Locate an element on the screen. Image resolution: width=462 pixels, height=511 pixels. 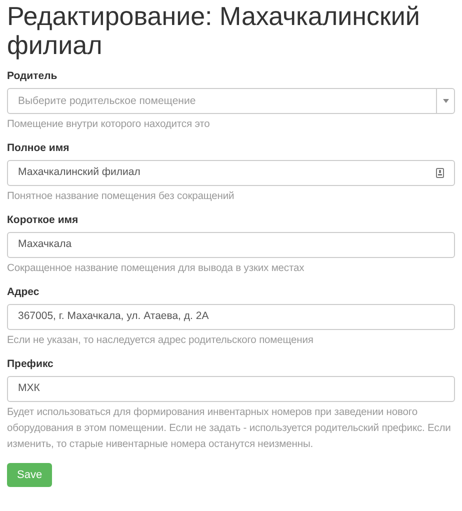
input-field: МХК is located at coordinates (231, 389).